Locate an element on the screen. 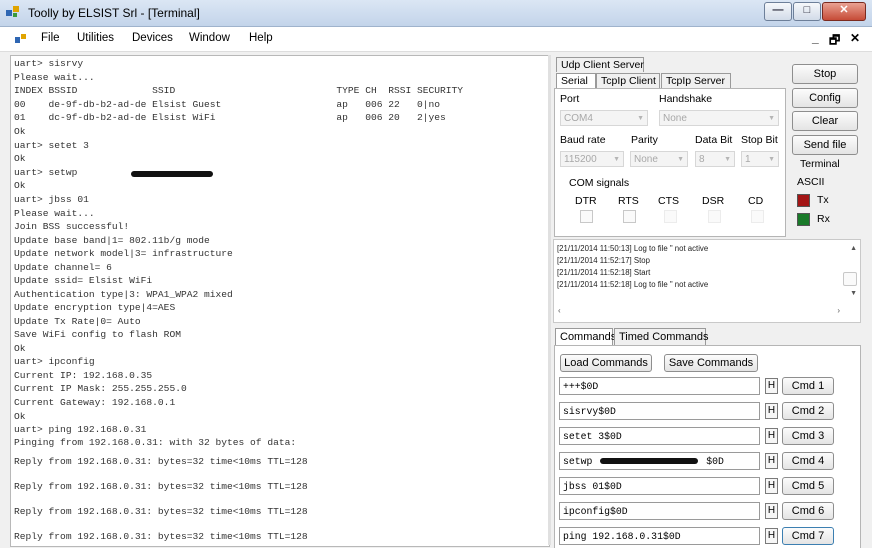  tab-tcpip-client: TcpIp Client is located at coordinates (628, 80).